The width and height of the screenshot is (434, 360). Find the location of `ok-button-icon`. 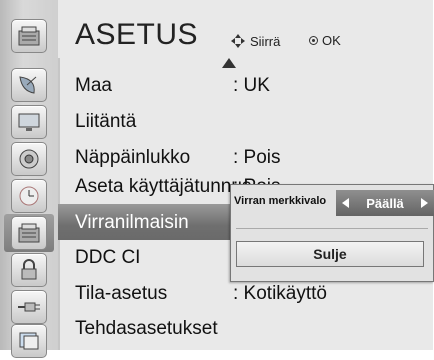

ok-button-icon is located at coordinates (313, 40).